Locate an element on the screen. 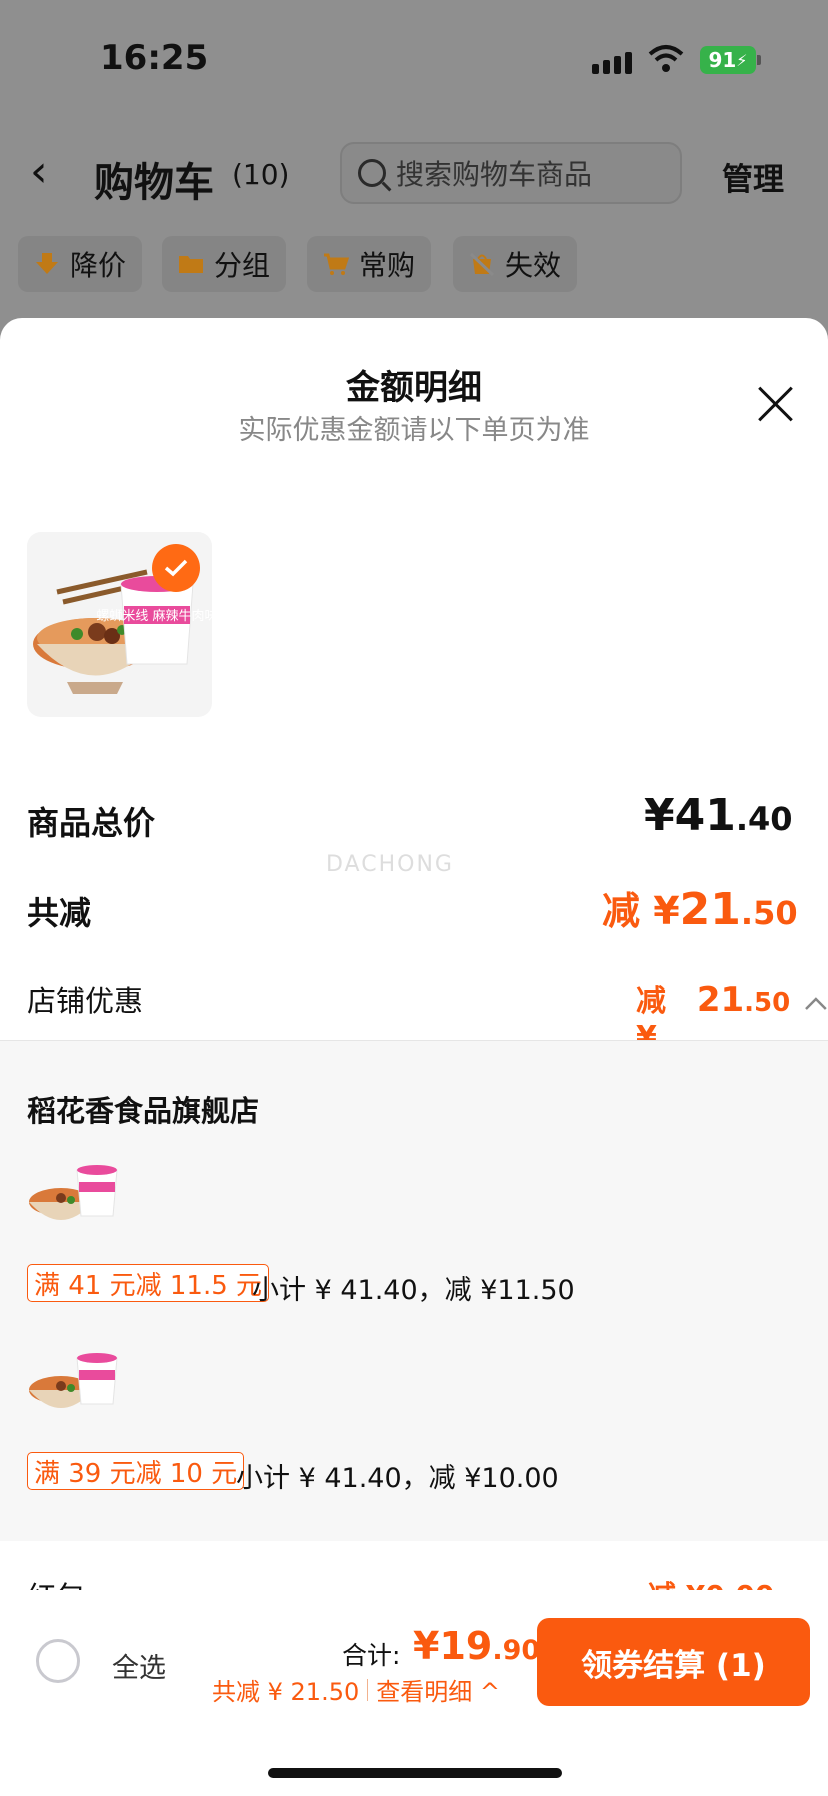 This screenshot has height=1796, width=828. promo-tag: 满 41 元减 11.5 元 is located at coordinates (148, 1283).